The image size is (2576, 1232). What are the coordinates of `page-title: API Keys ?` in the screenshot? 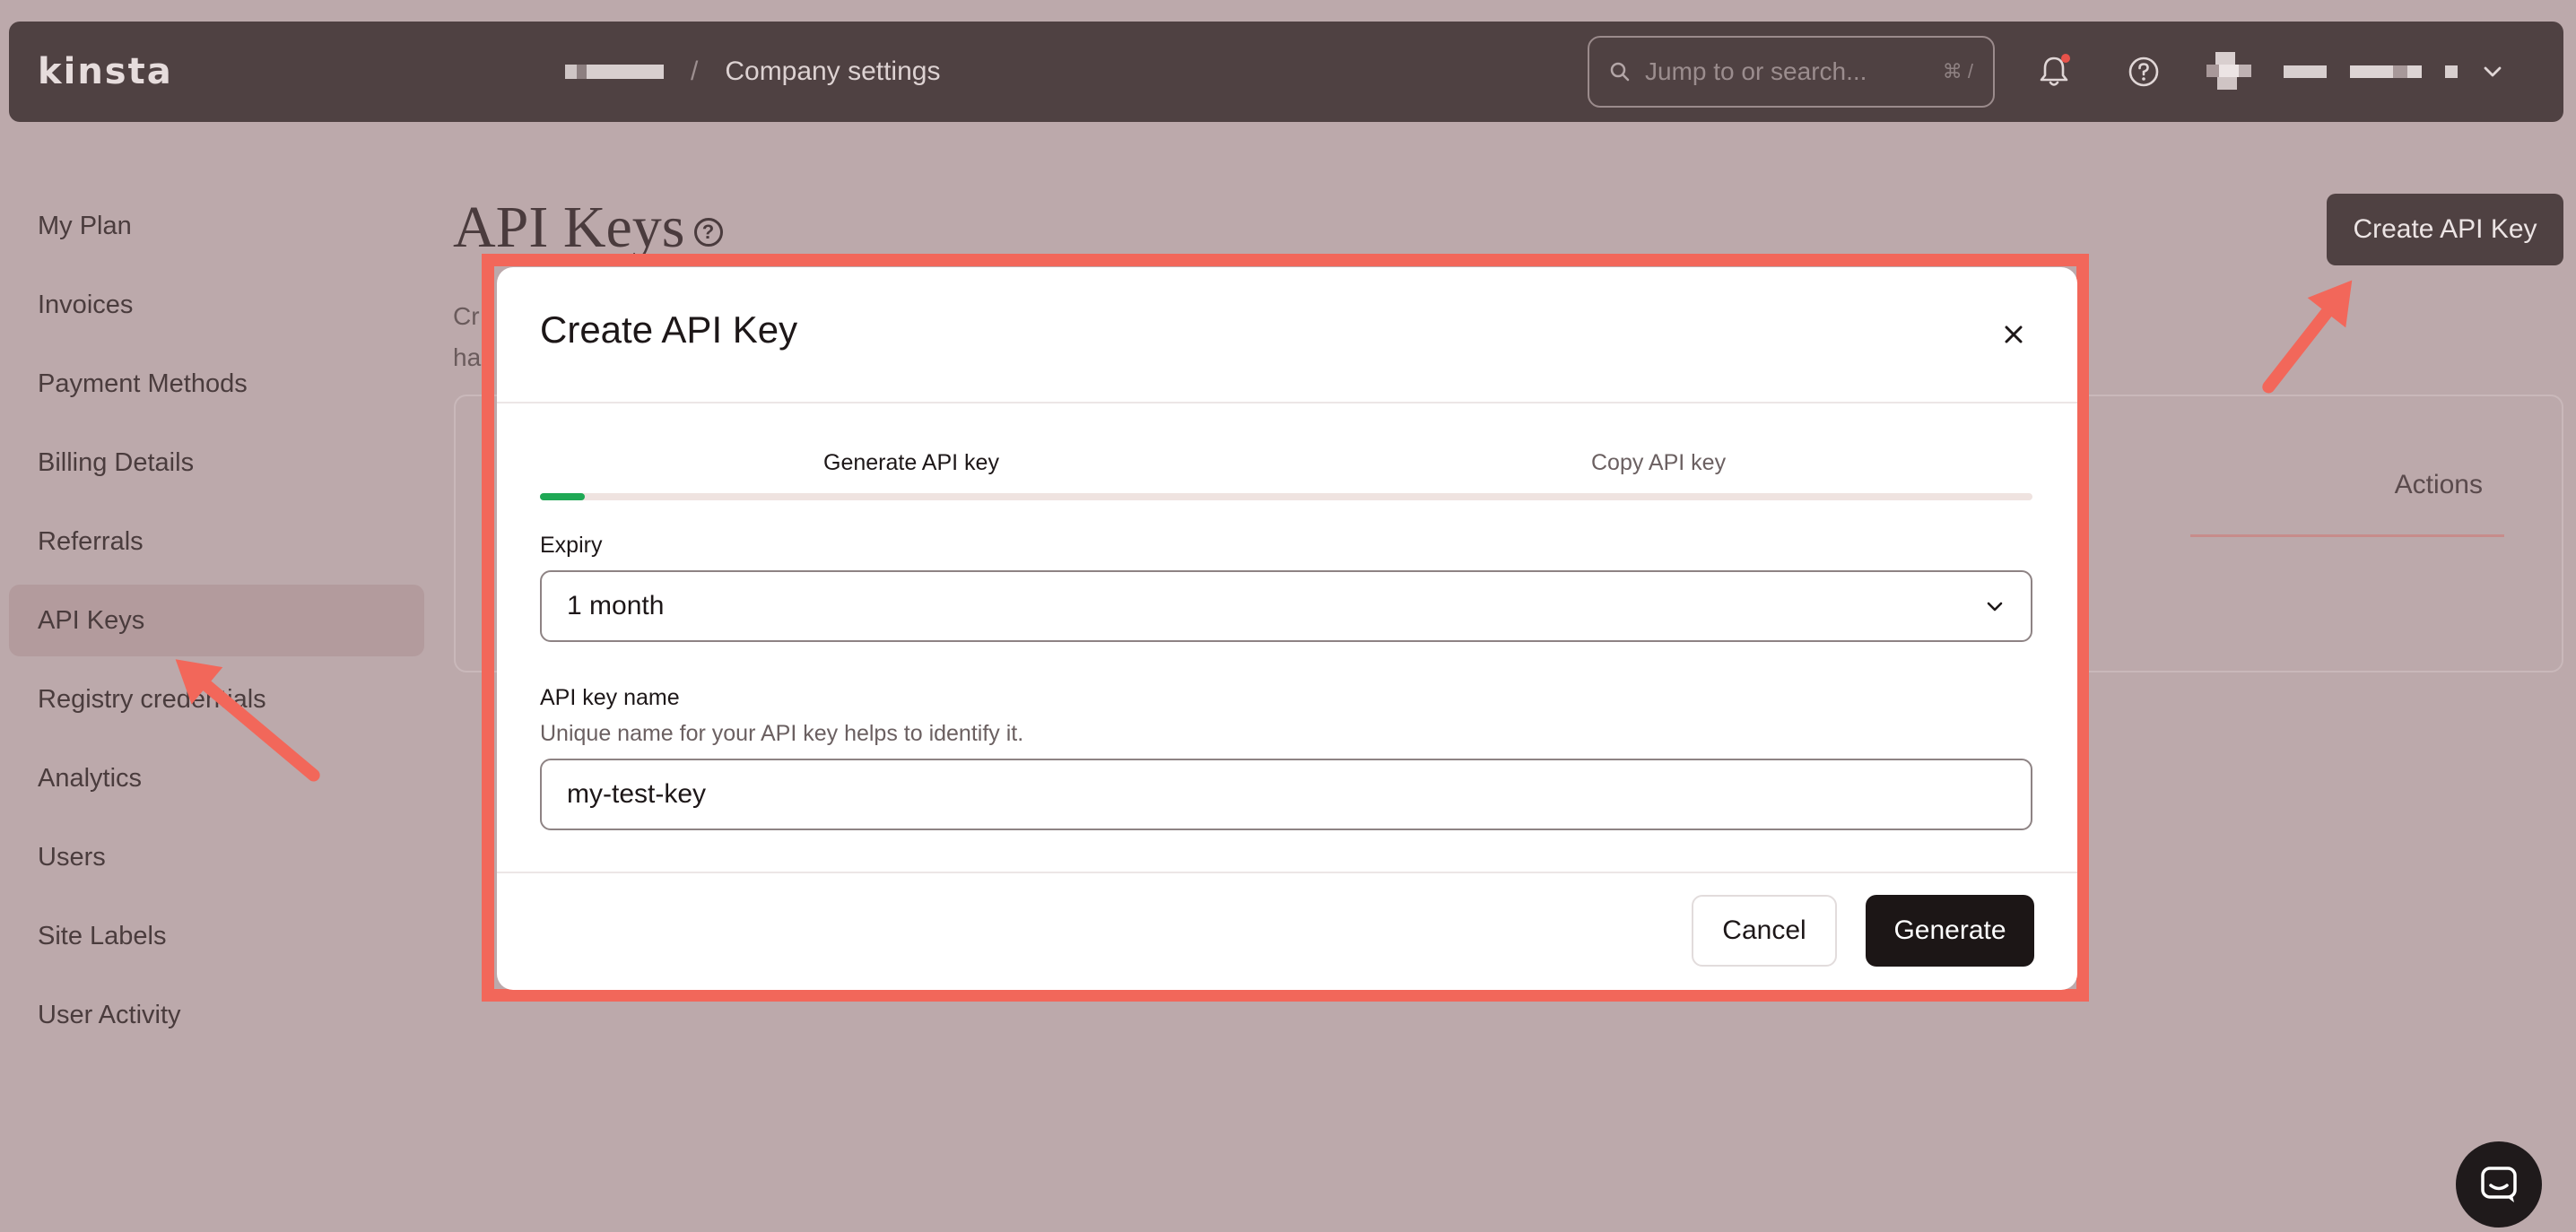 It's located at (588, 228).